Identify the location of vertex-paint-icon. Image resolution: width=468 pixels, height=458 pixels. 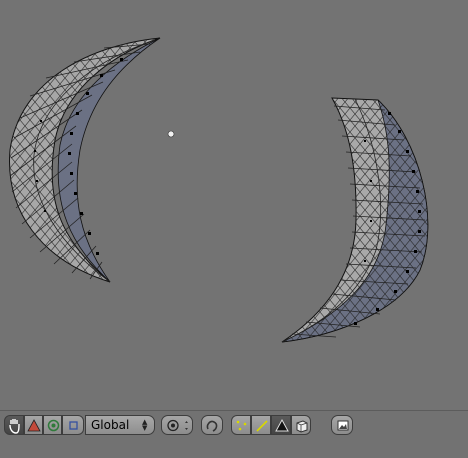
(33, 425).